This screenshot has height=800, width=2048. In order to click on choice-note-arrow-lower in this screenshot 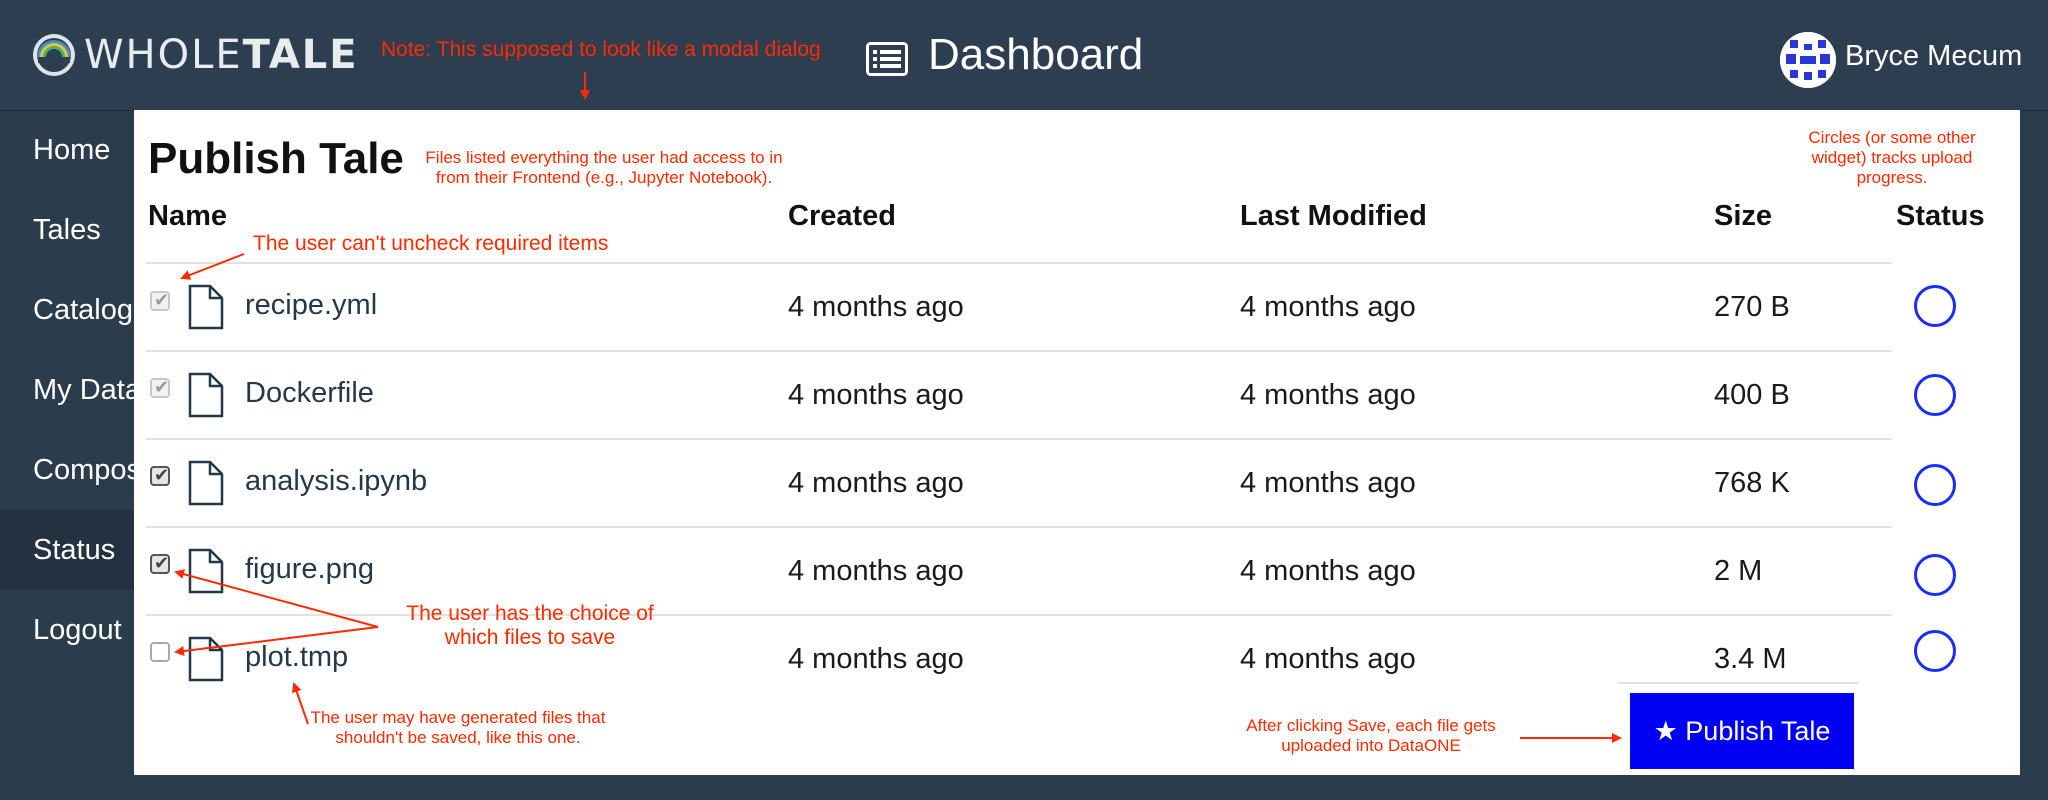, I will do `click(276, 641)`.